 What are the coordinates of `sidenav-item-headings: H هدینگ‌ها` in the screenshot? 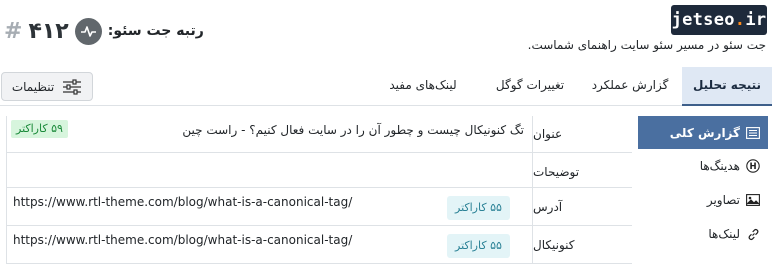 It's located at (703, 166).